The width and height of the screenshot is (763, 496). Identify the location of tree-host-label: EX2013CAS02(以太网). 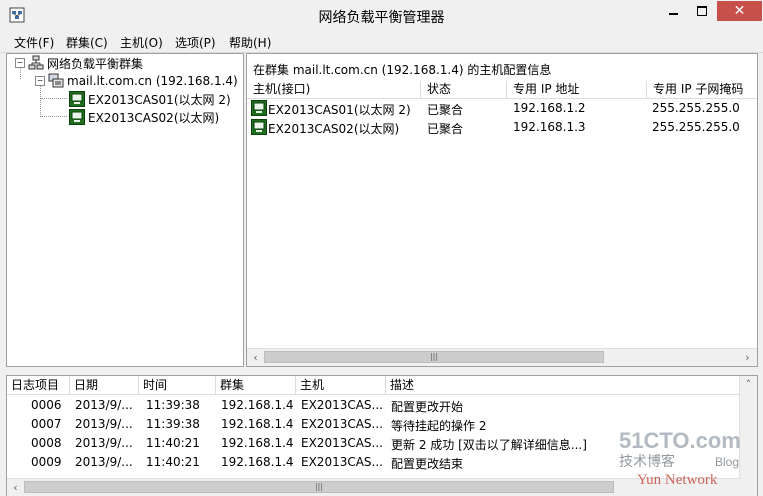
(154, 117).